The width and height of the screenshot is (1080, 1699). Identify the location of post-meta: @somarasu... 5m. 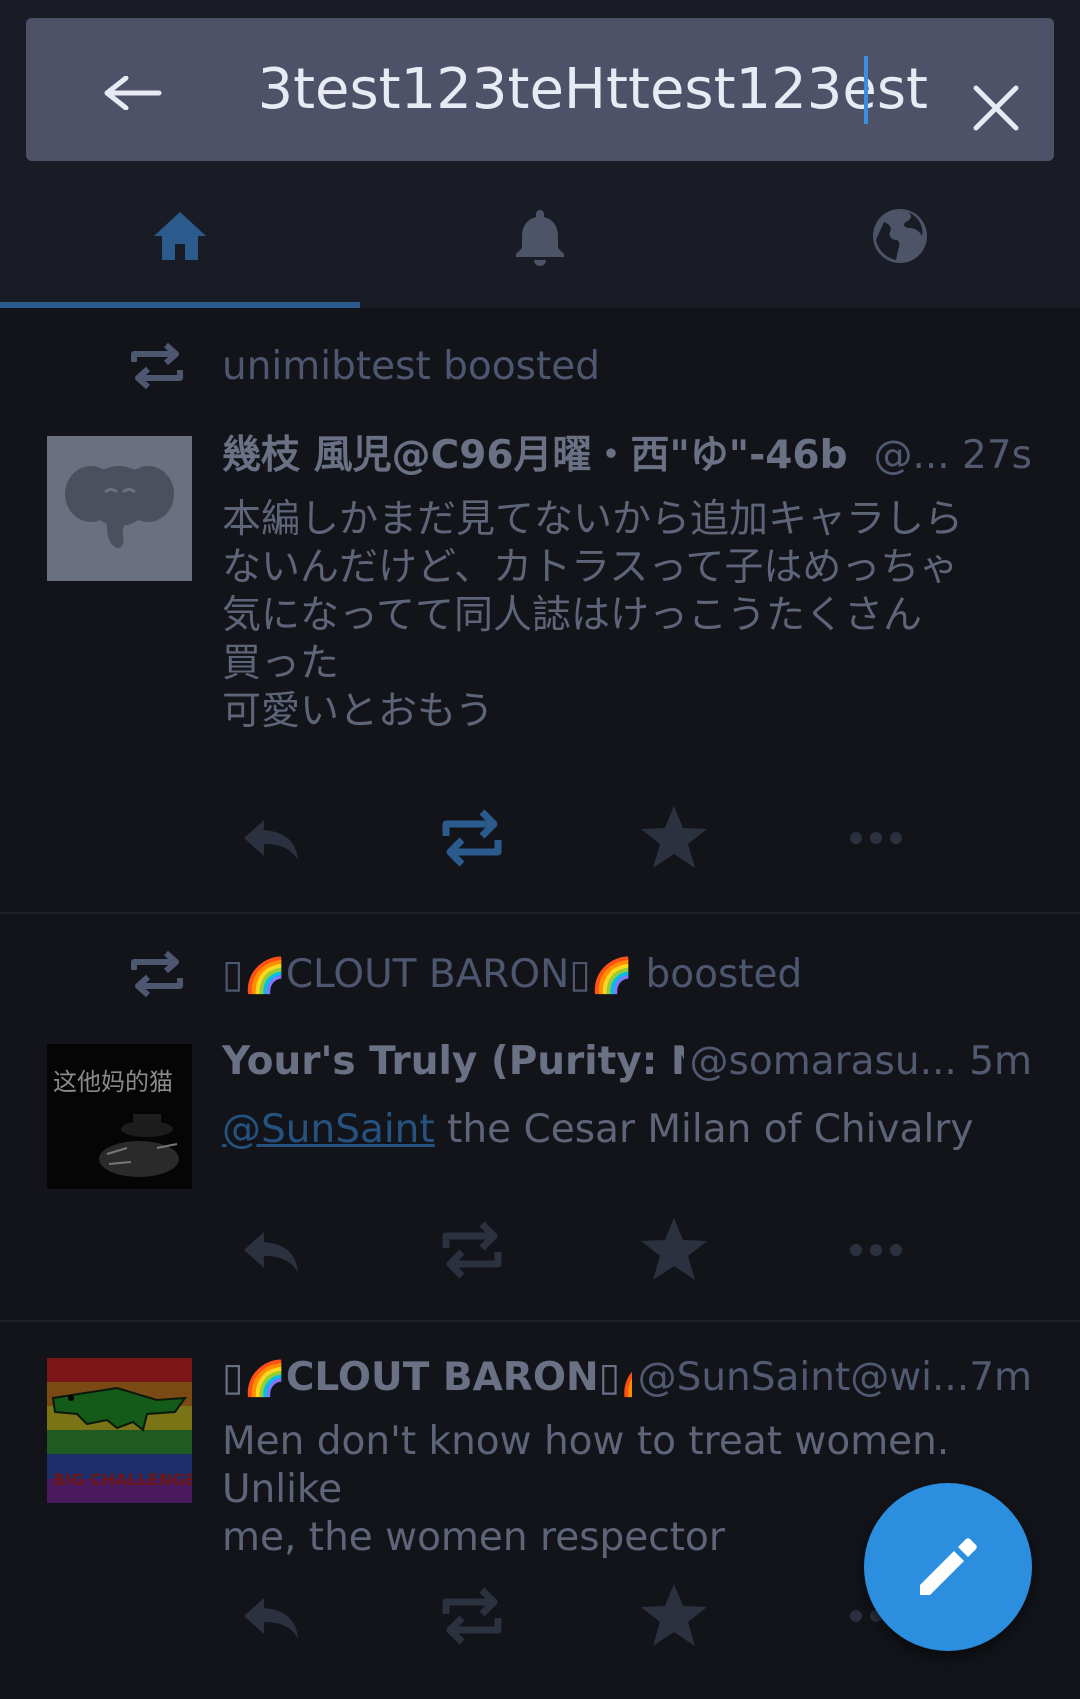
(857, 1062).